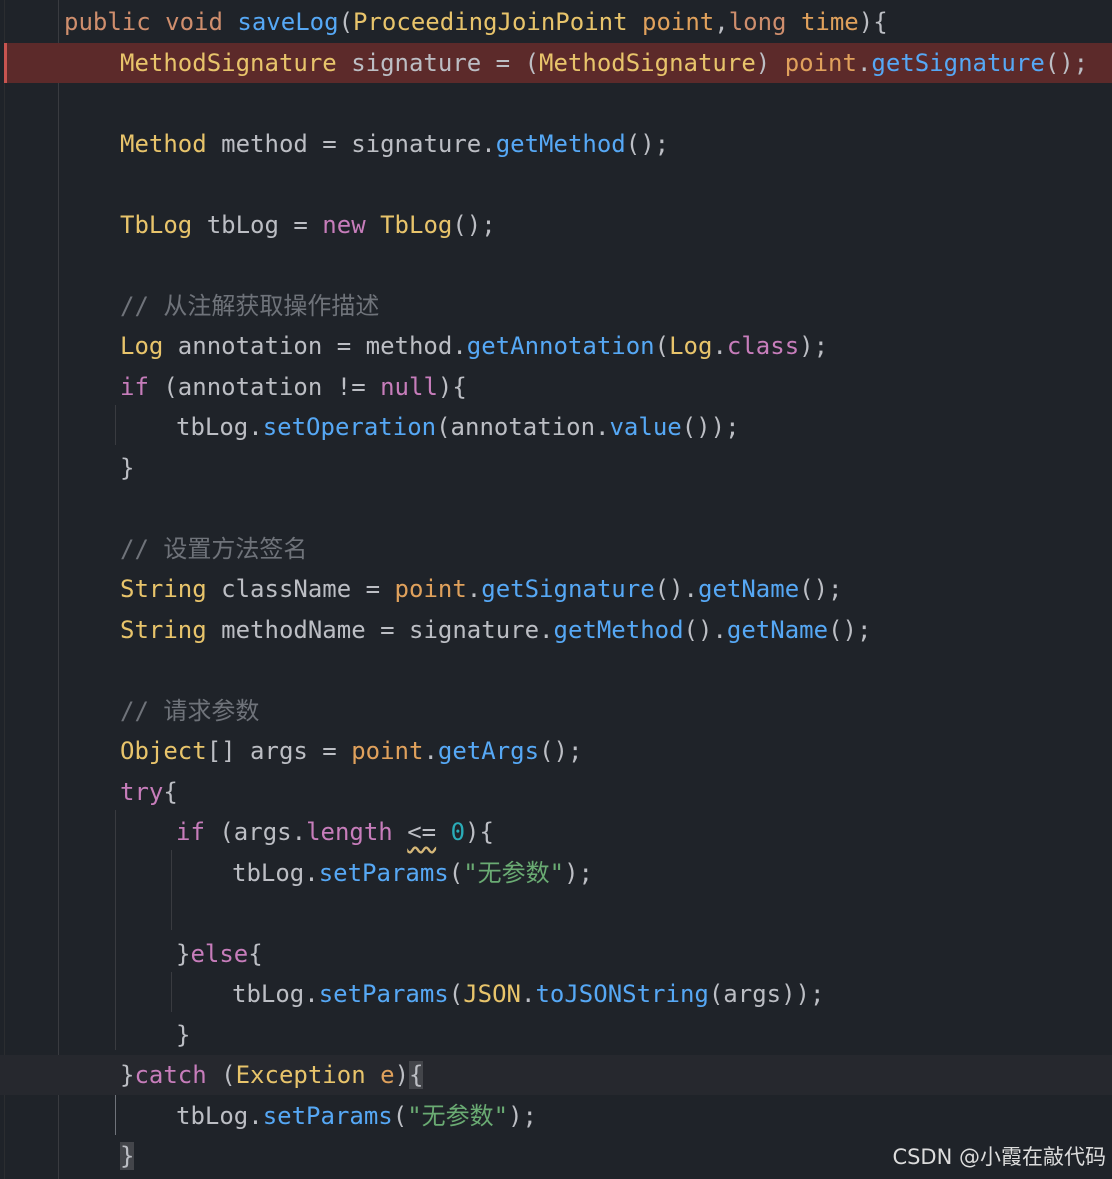 This screenshot has height=1179, width=1112. Describe the element at coordinates (676, 589) in the screenshot. I see `code-token: ().` at that location.